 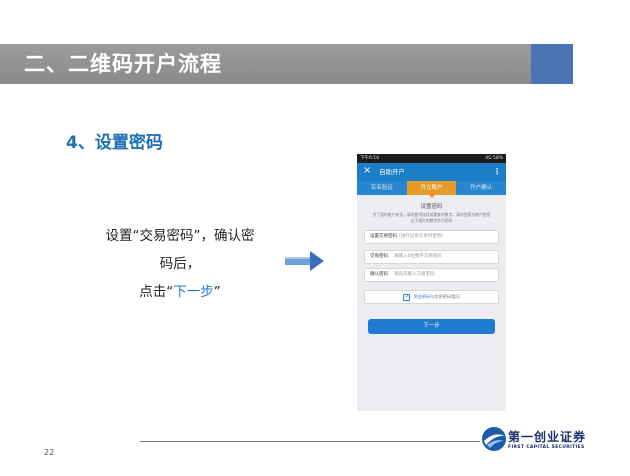 I want to click on tab-open-account: 开立账户, so click(x=431, y=189).